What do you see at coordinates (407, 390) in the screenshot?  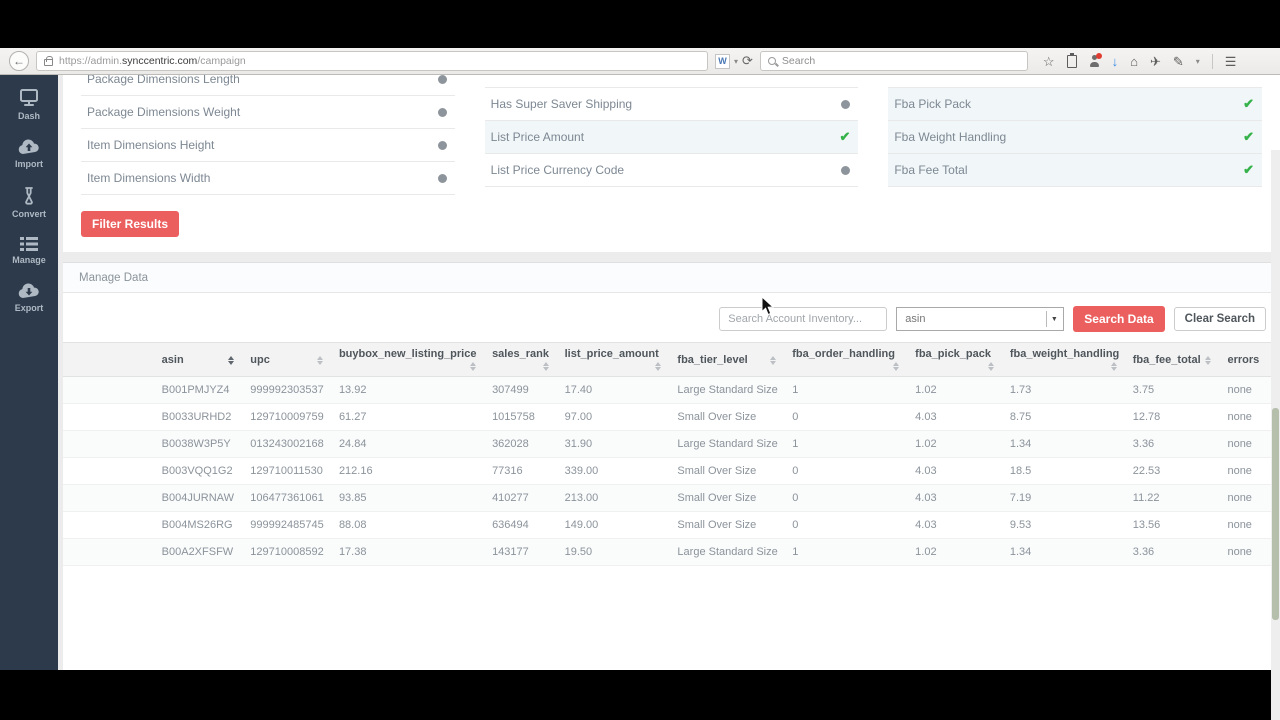 I see `cell-buybox_new_listing_price: 13.92` at bounding box center [407, 390].